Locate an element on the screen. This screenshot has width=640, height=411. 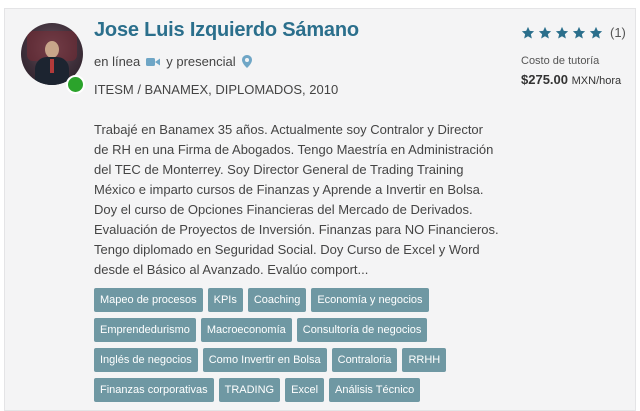
online-status-icon is located at coordinates (75, 84).